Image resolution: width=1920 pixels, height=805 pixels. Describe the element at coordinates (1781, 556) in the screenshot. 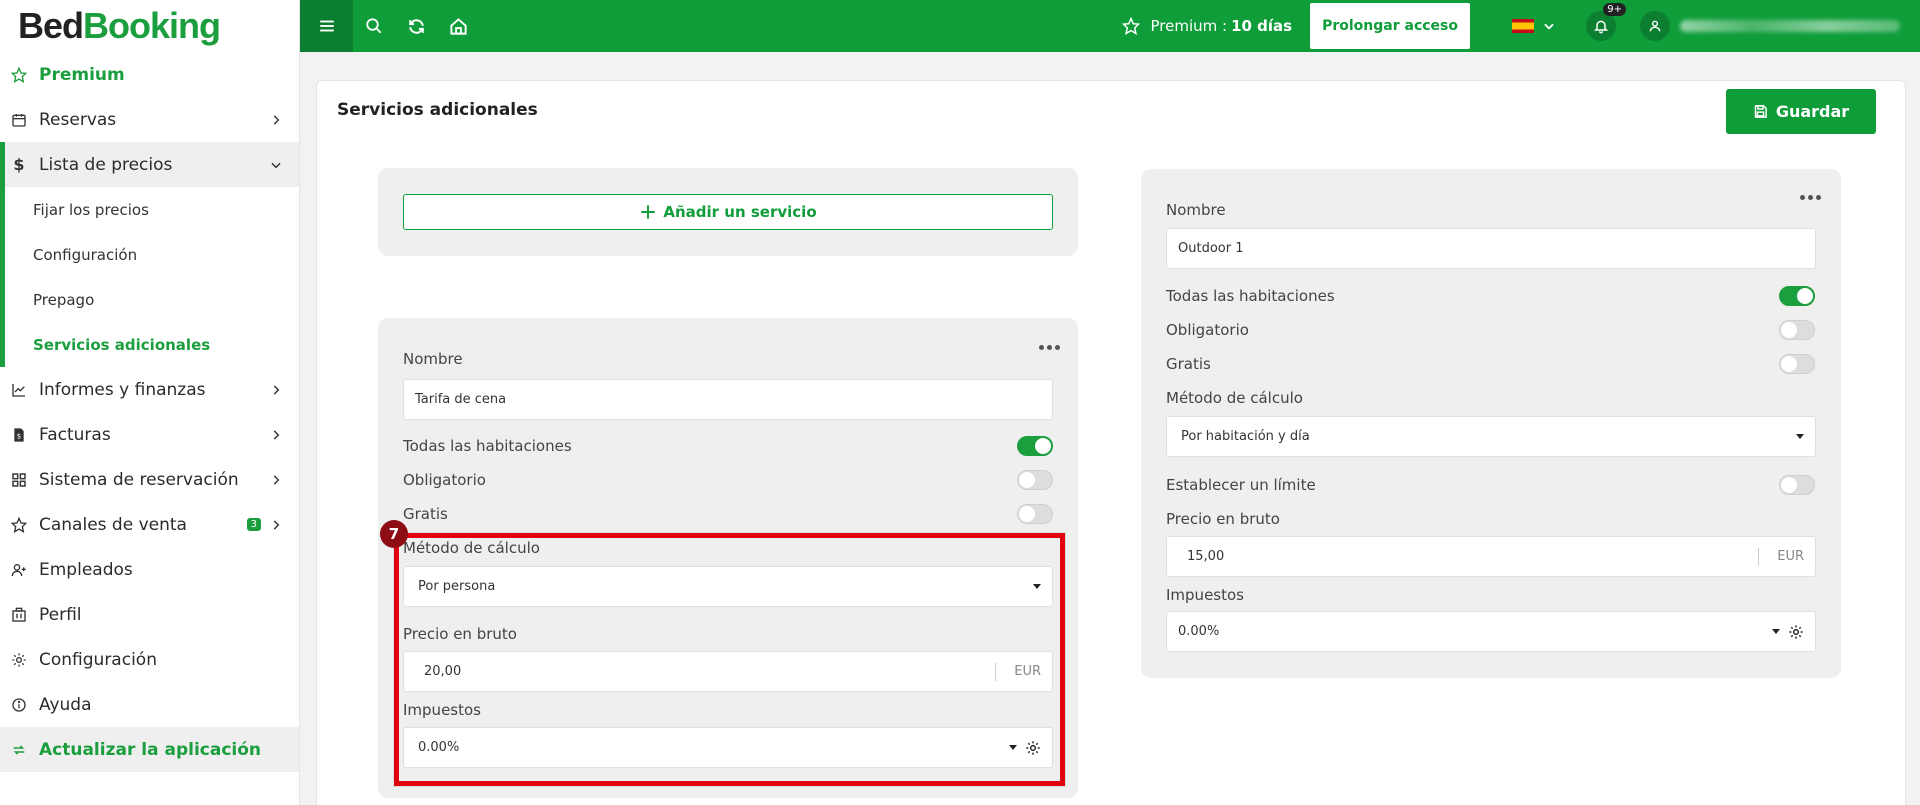

I see `currency-label: EUR` at that location.